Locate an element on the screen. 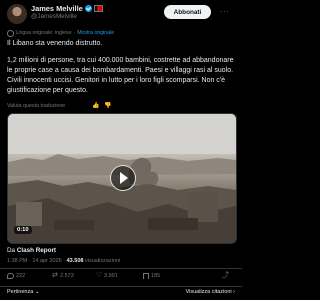  divider is located at coordinates (121, 268).